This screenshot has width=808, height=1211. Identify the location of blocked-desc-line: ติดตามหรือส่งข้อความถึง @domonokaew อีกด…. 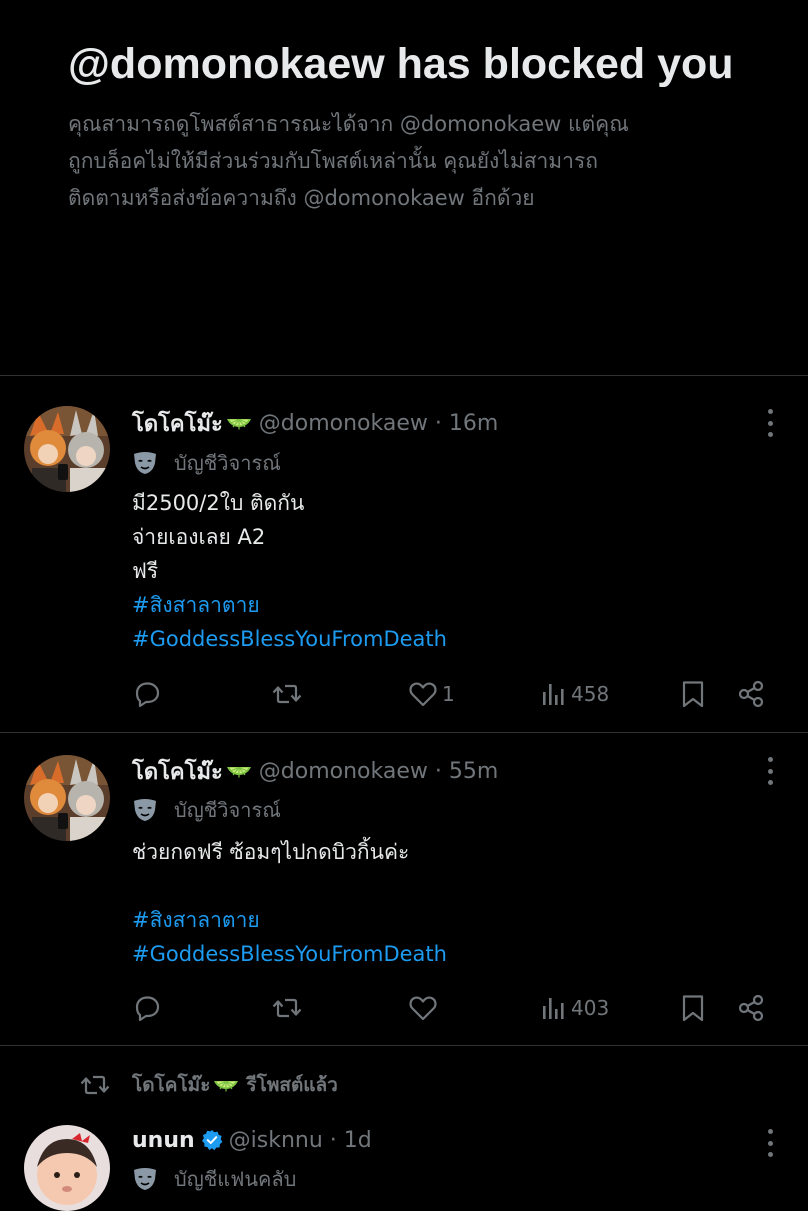
(301, 198).